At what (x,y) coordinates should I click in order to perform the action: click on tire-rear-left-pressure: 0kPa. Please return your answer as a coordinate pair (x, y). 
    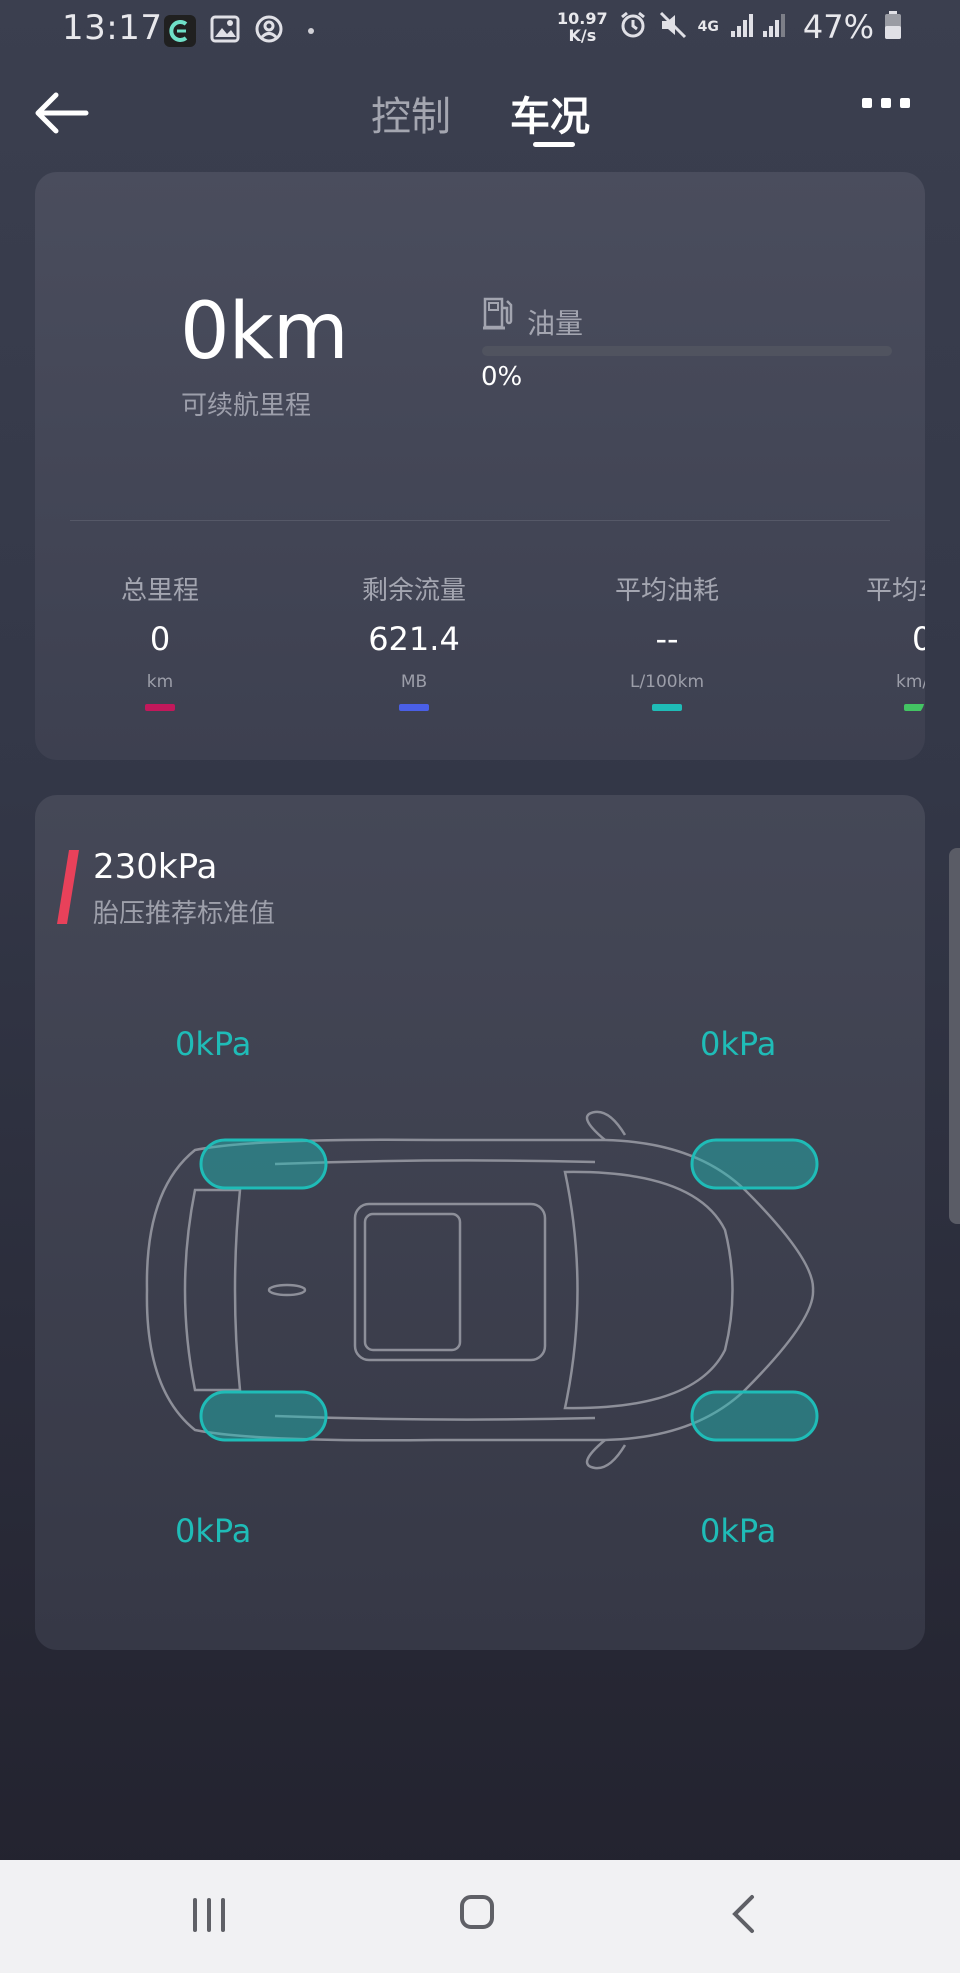
    Looking at the image, I should click on (213, 1531).